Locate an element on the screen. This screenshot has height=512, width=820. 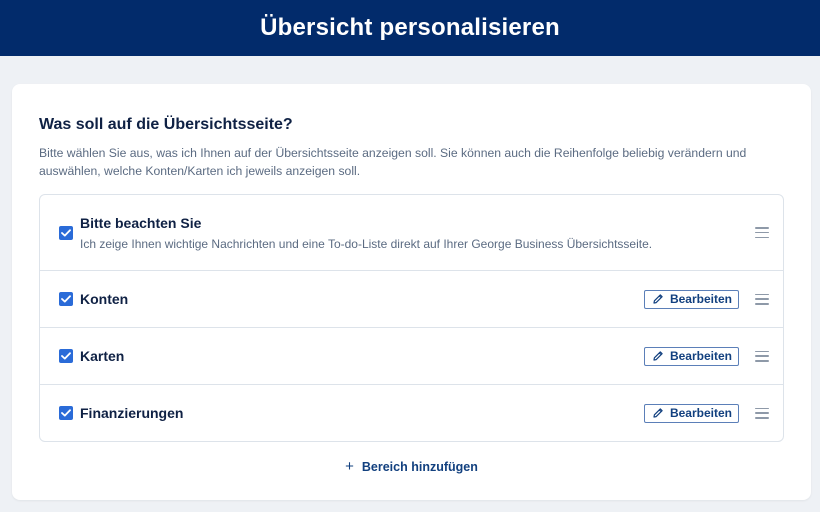
add-section-label: Bereich hinzufügen is located at coordinates (419, 467).